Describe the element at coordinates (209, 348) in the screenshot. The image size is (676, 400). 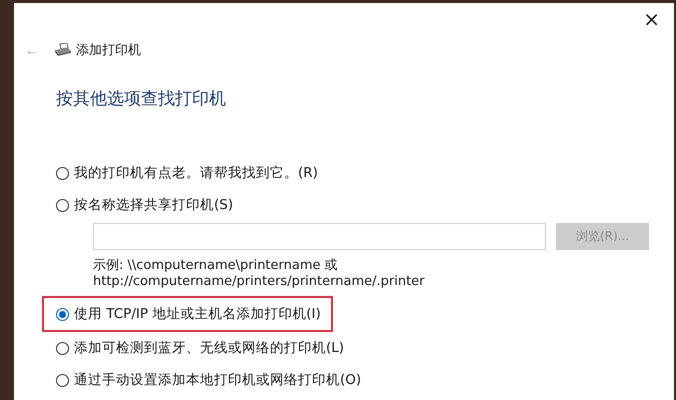
I see `option-label: 添加可检测到蓝牙、无线或网络的打印机(L)` at that location.